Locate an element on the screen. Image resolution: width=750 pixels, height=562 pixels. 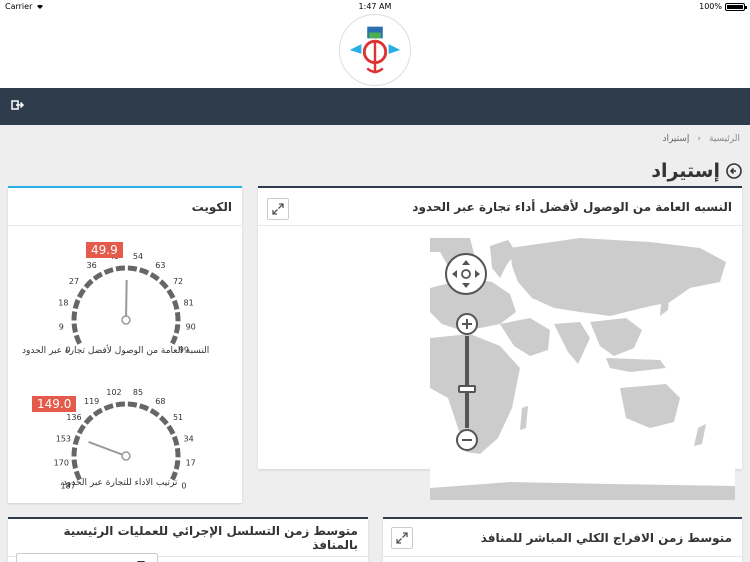
gauge1-needle is located at coordinates (126, 300).